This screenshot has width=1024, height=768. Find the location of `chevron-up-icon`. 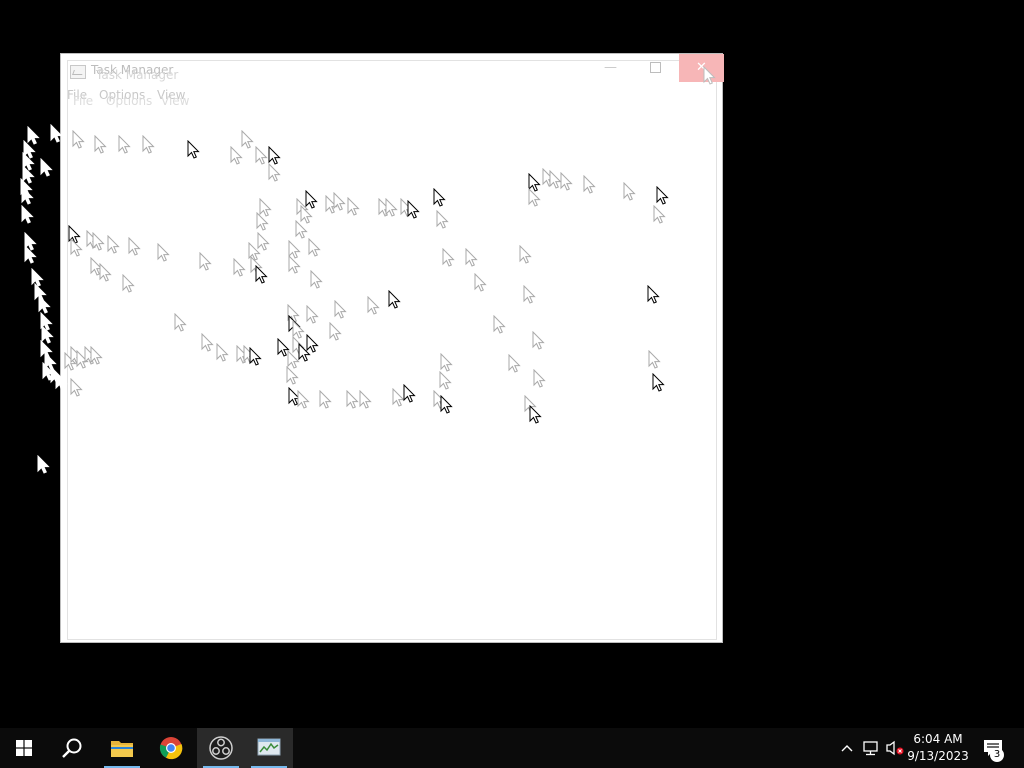

chevron-up-icon is located at coordinates (847, 748).